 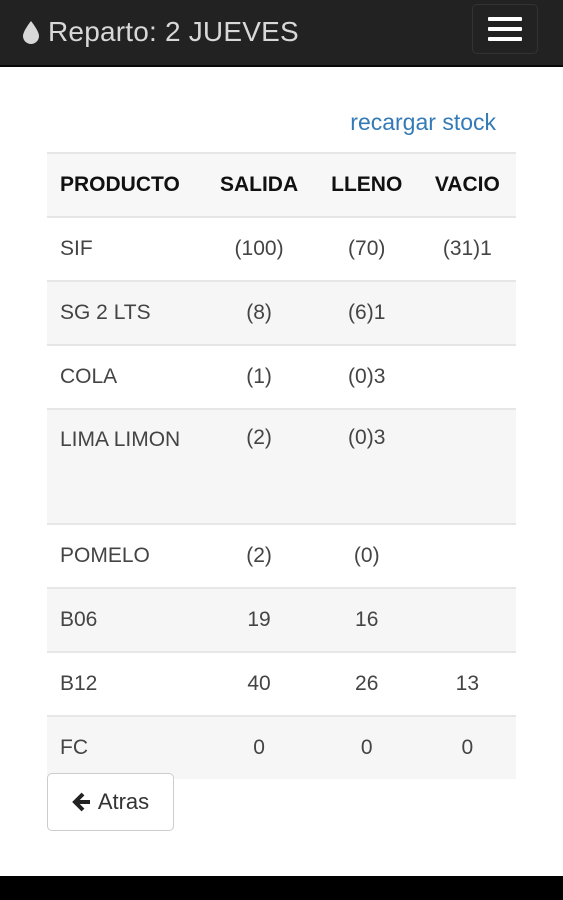 What do you see at coordinates (125, 248) in the screenshot?
I see `product-cell: SIF` at bounding box center [125, 248].